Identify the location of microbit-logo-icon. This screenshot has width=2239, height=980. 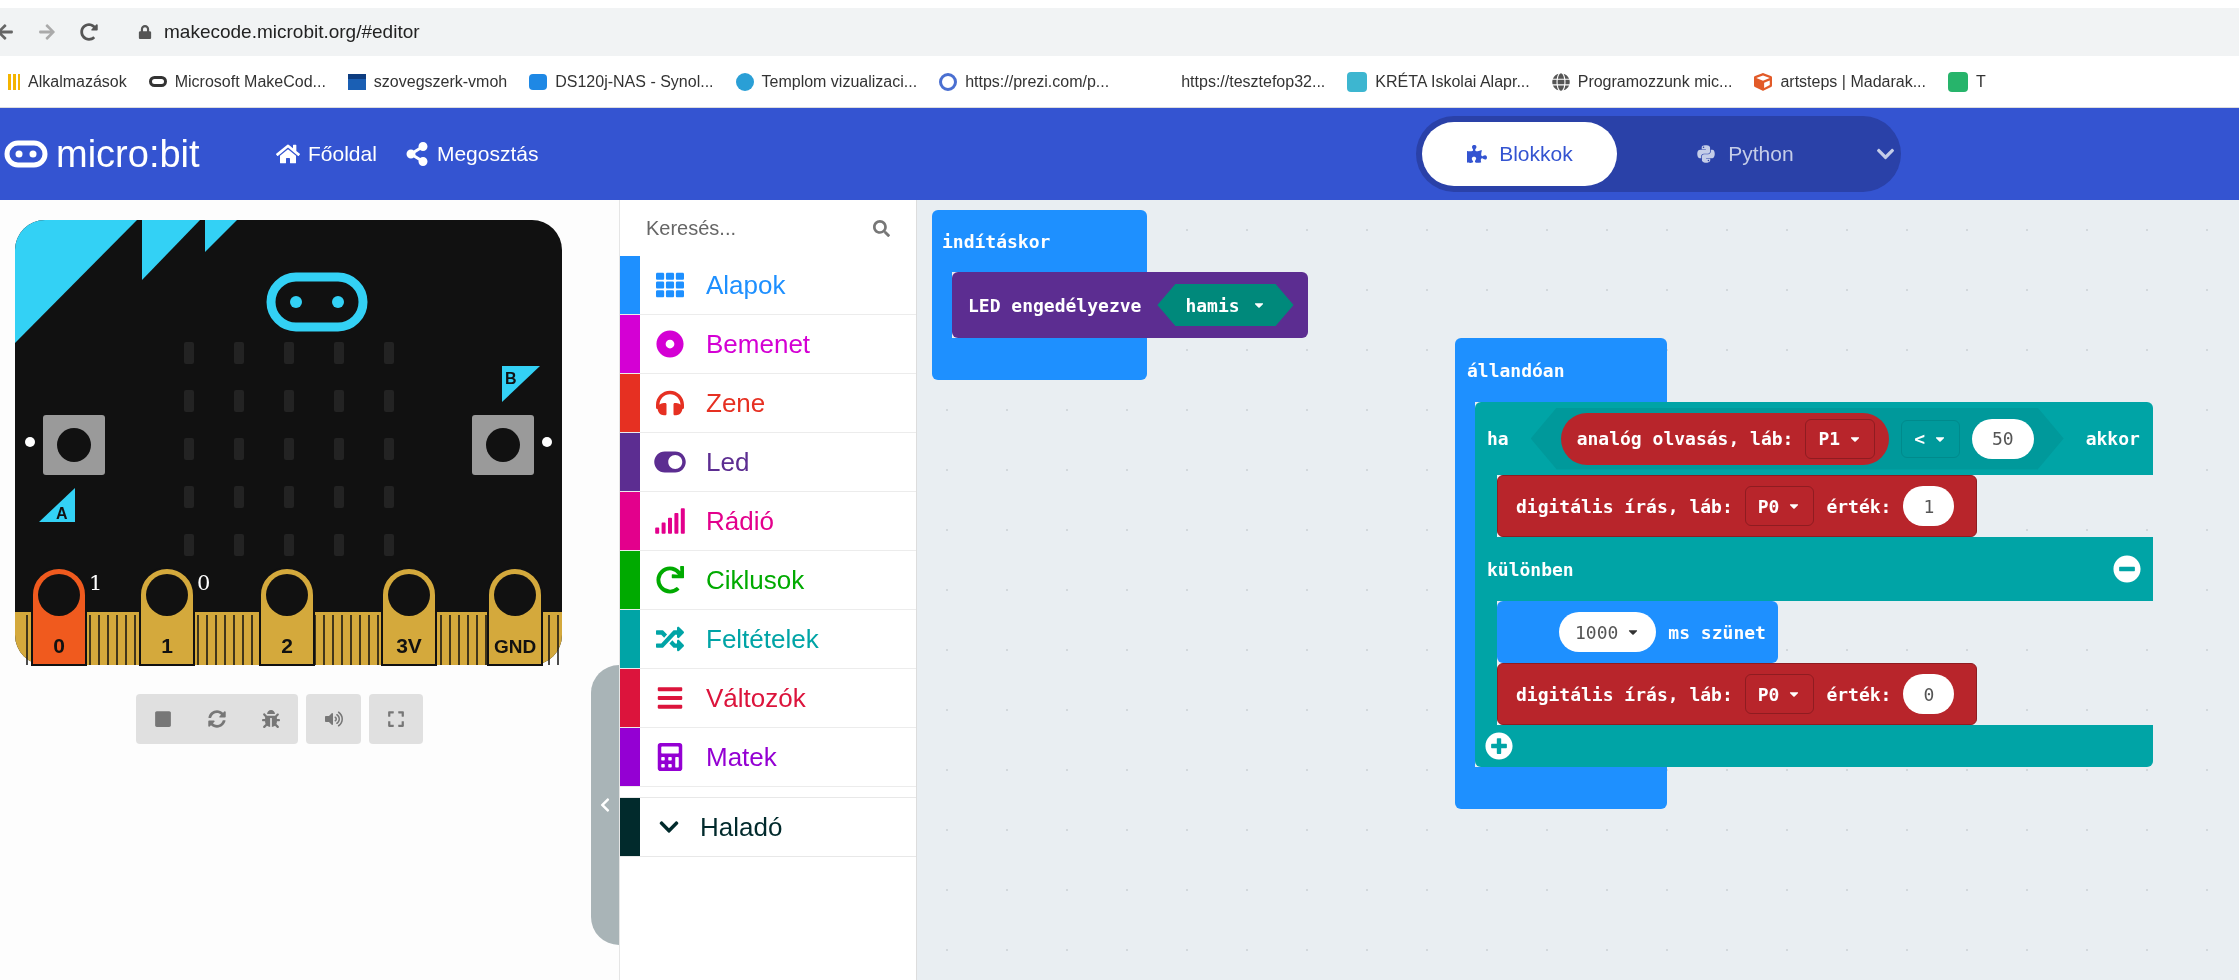
(26, 154).